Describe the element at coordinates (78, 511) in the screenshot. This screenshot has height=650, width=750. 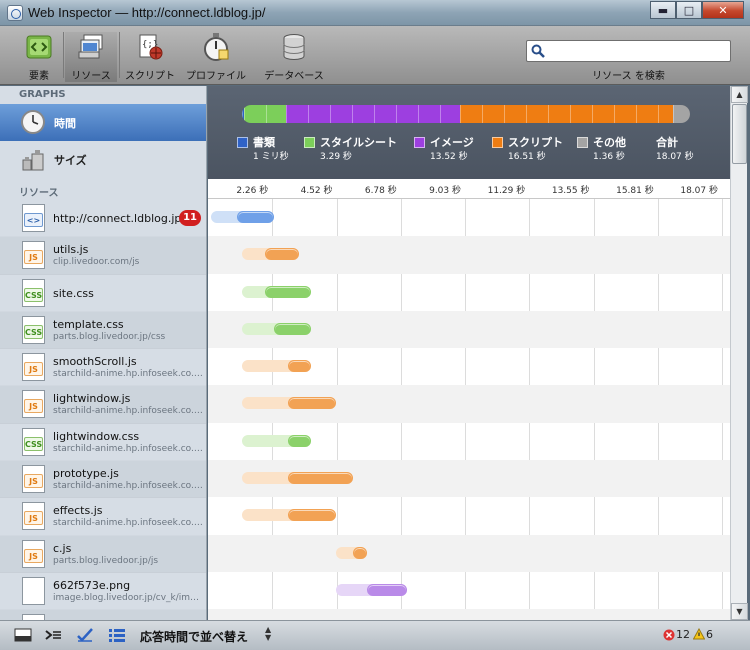
I see `resource-name: effects.js` at that location.